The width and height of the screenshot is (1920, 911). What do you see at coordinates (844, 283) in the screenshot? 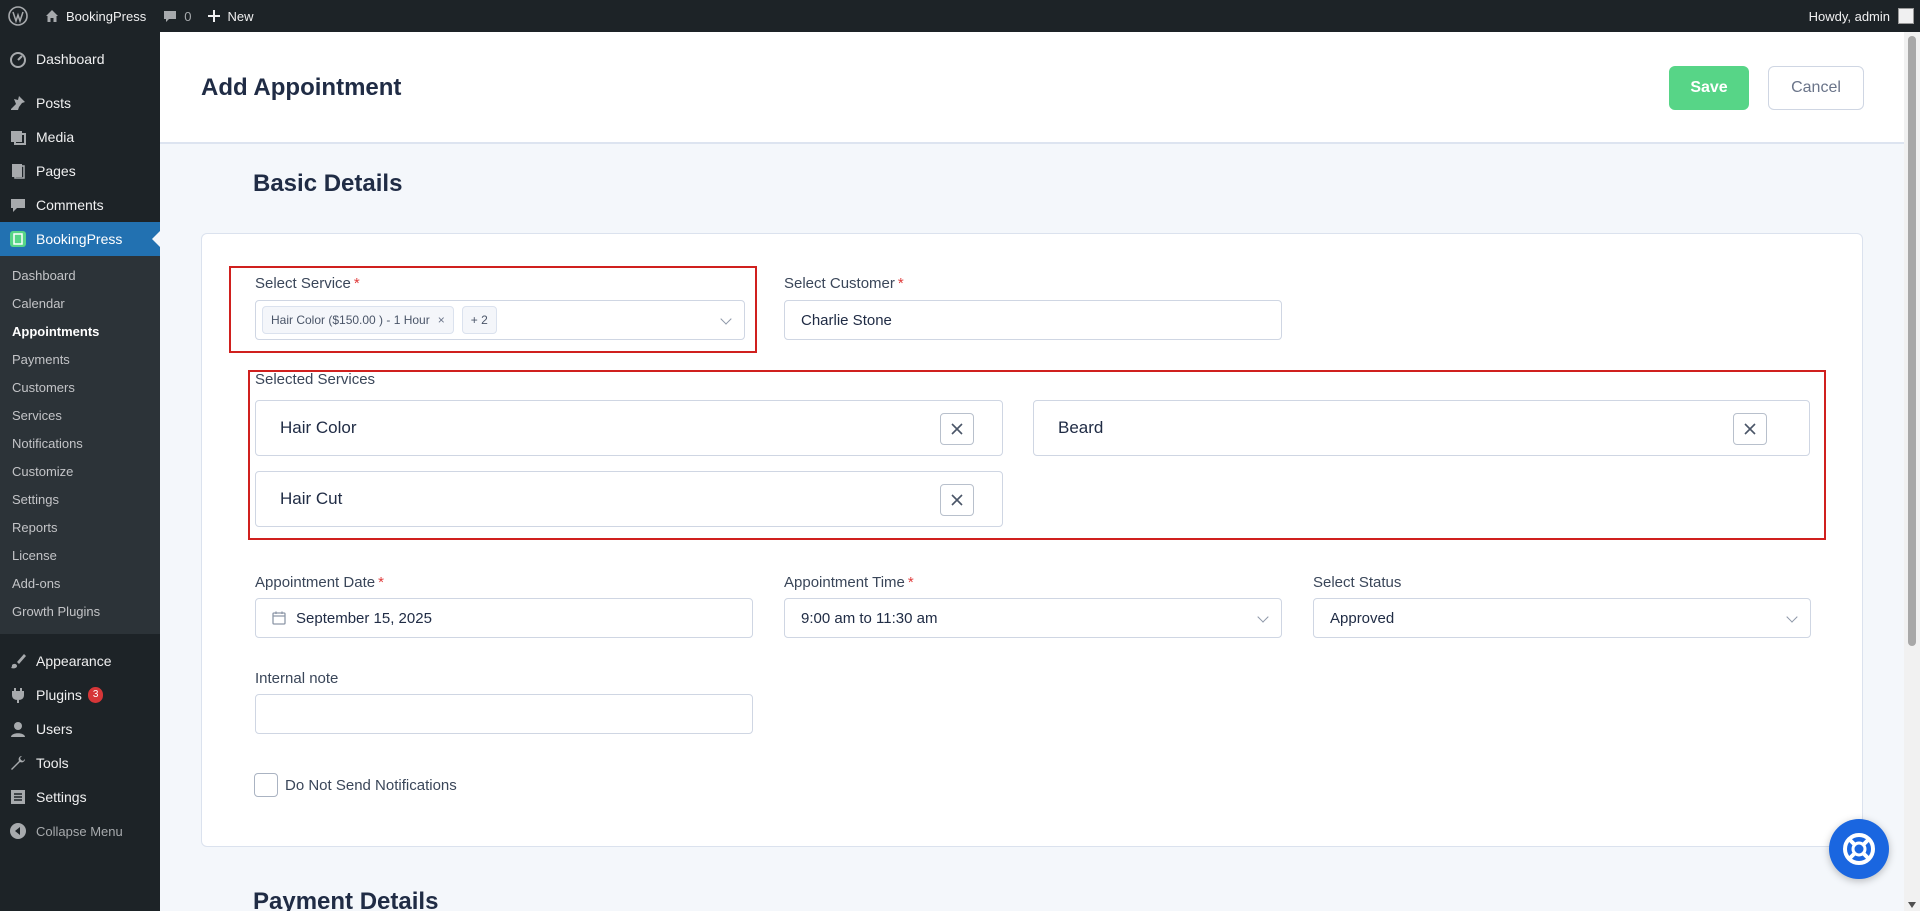
I see `select-customer-label: Select Customer *` at bounding box center [844, 283].